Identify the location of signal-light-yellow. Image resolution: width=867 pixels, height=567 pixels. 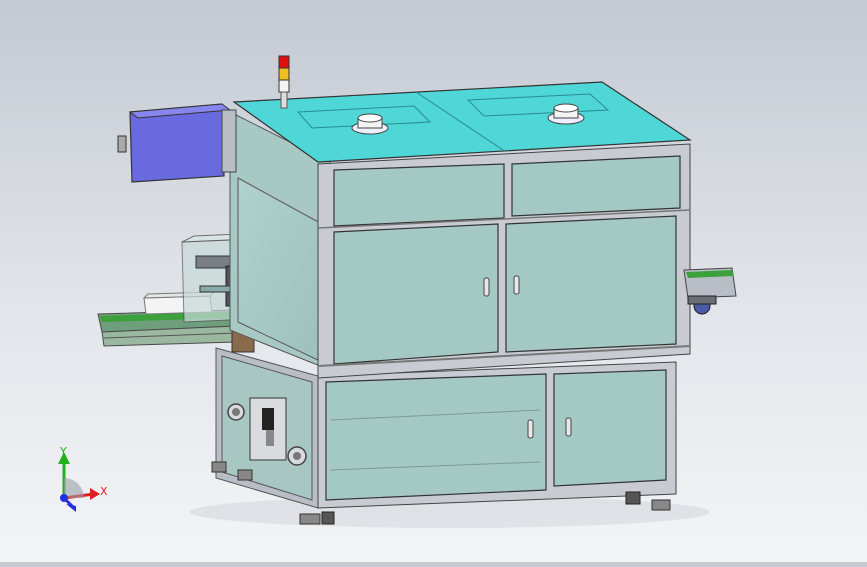
(284, 74).